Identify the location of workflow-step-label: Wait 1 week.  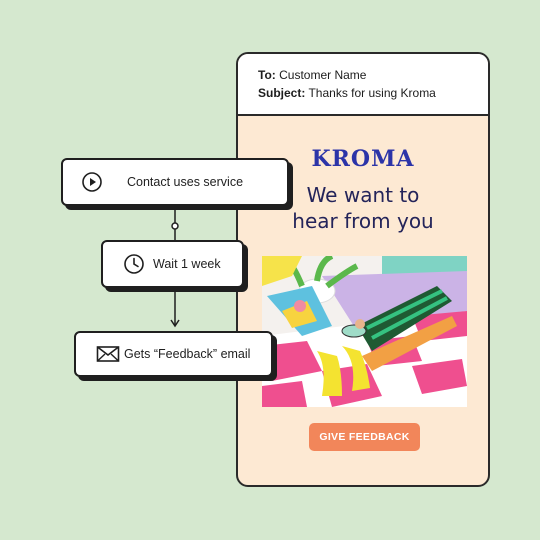
(187, 264).